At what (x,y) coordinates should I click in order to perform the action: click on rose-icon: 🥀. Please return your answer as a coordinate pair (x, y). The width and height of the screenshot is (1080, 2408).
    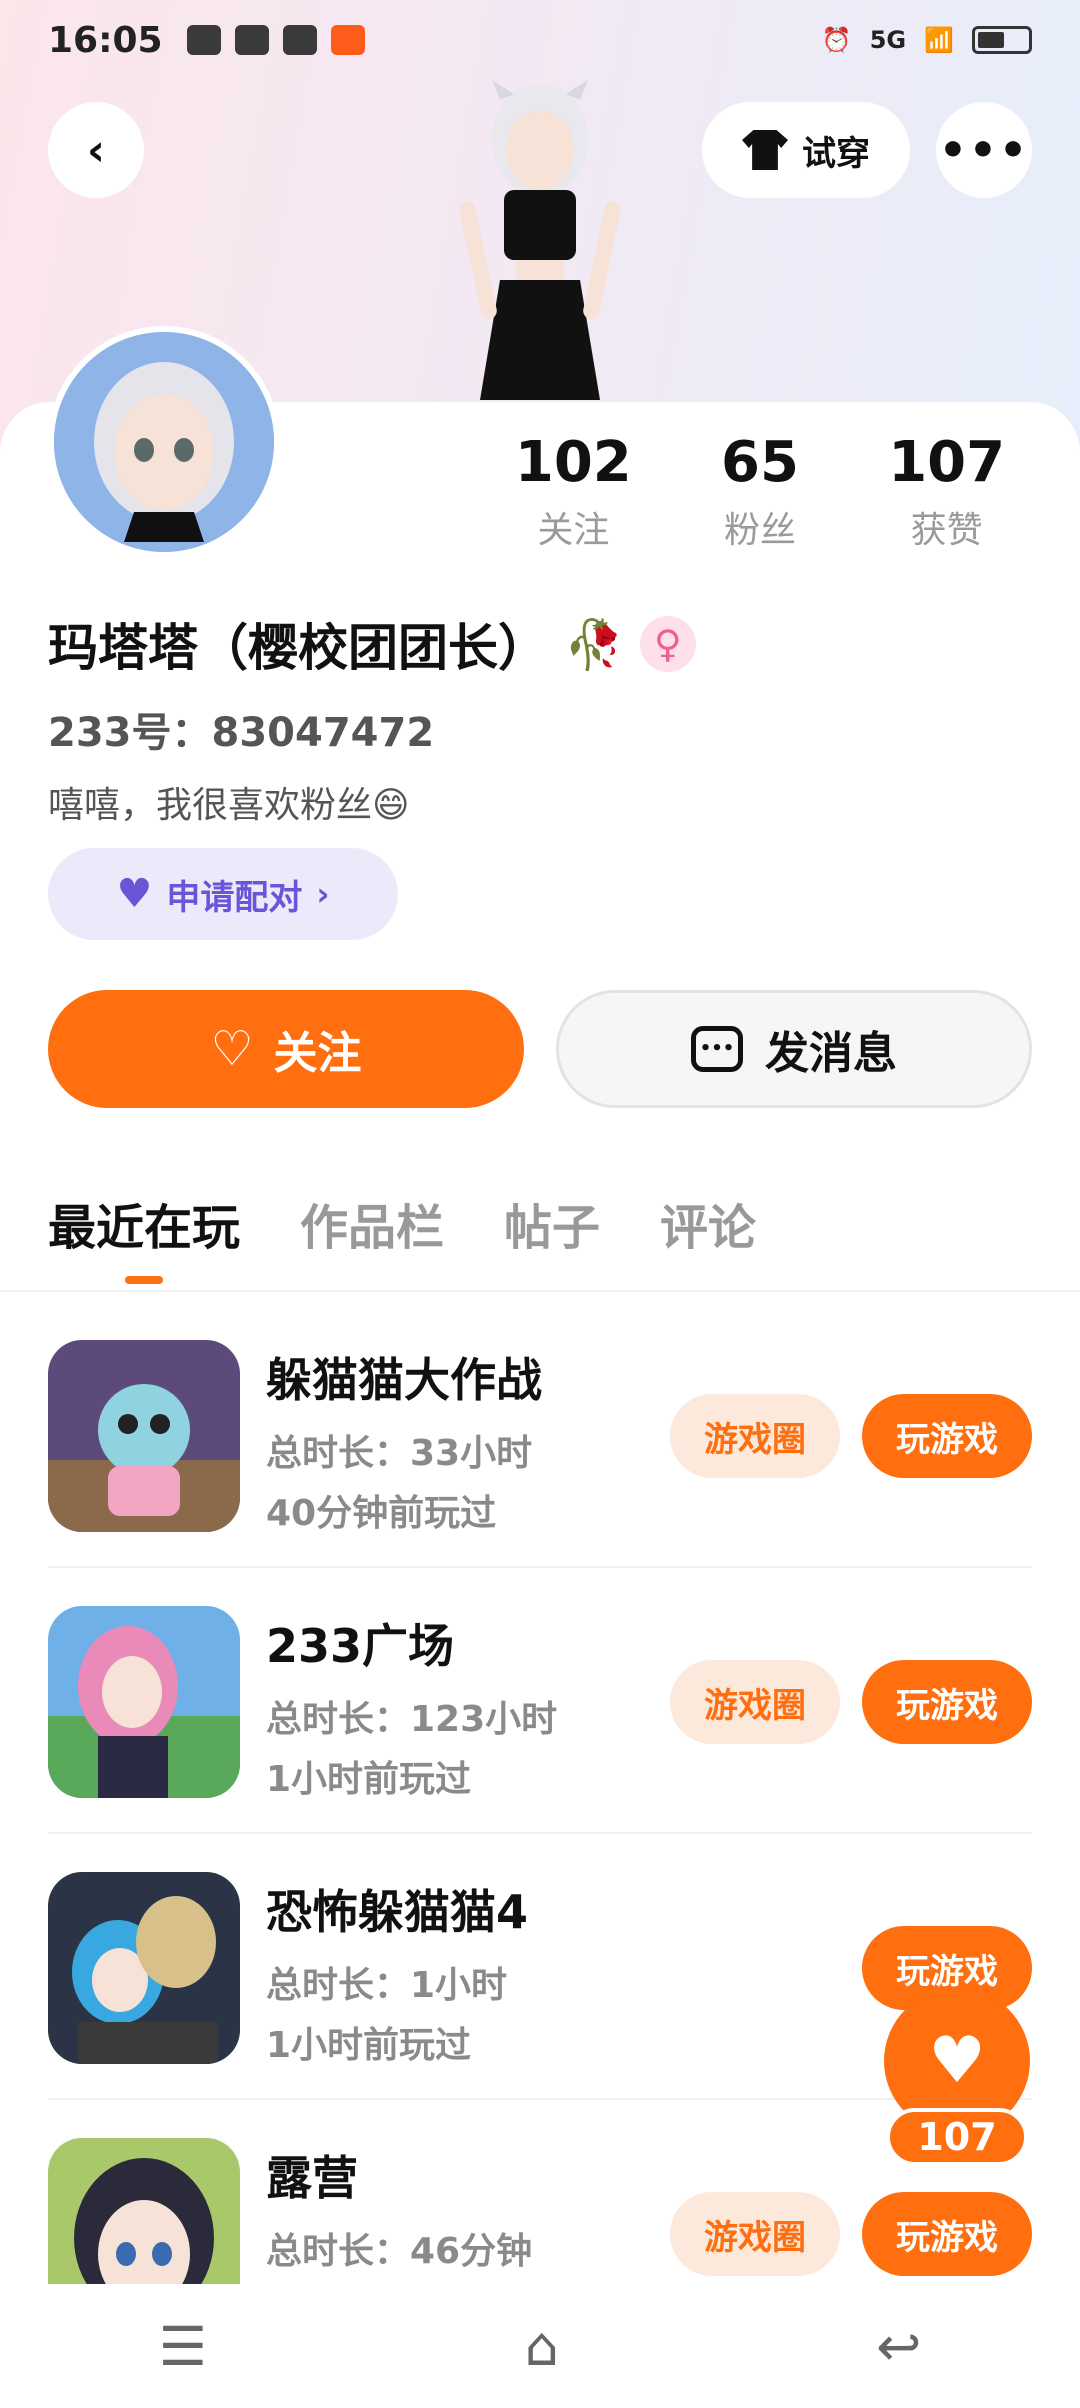
    Looking at the image, I should click on (594, 644).